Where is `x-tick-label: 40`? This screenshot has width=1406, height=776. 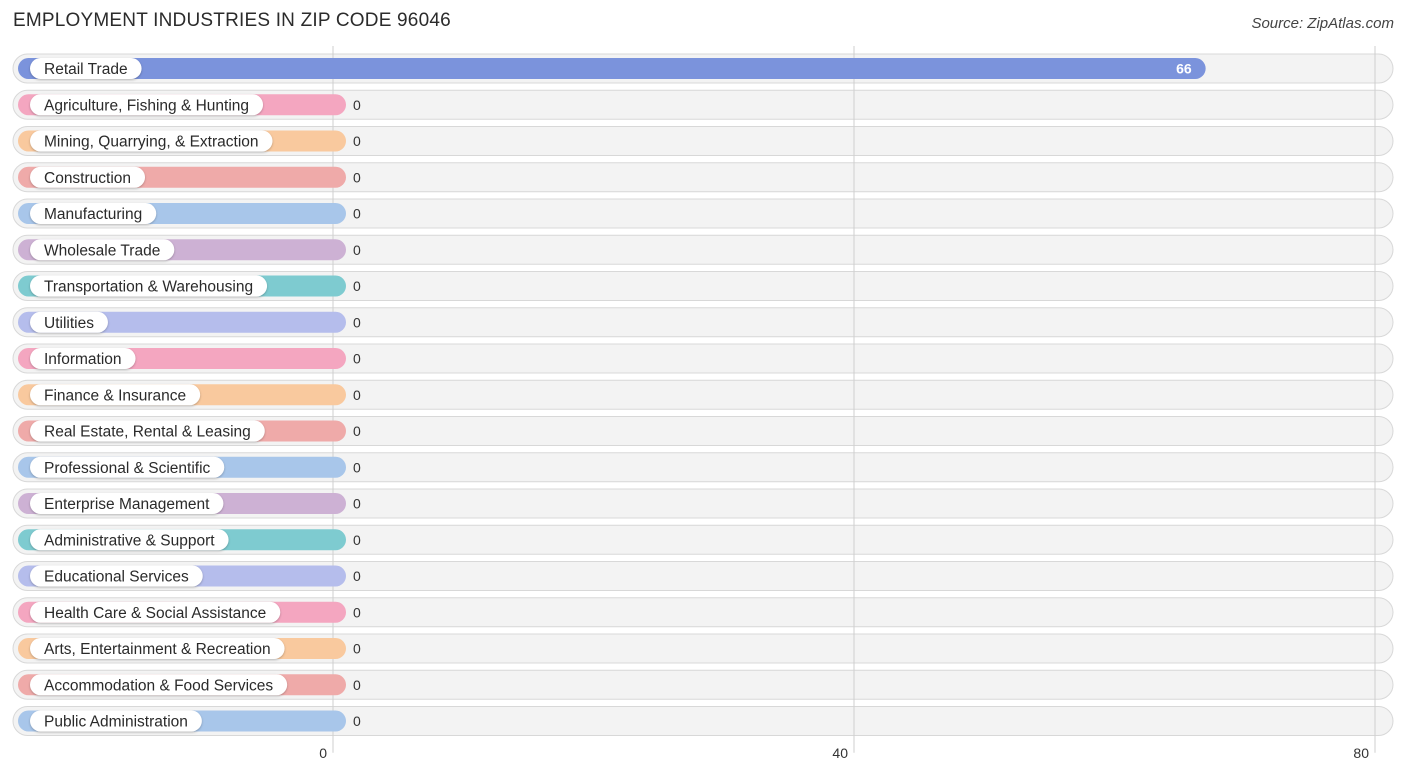 x-tick-label: 40 is located at coordinates (840, 753).